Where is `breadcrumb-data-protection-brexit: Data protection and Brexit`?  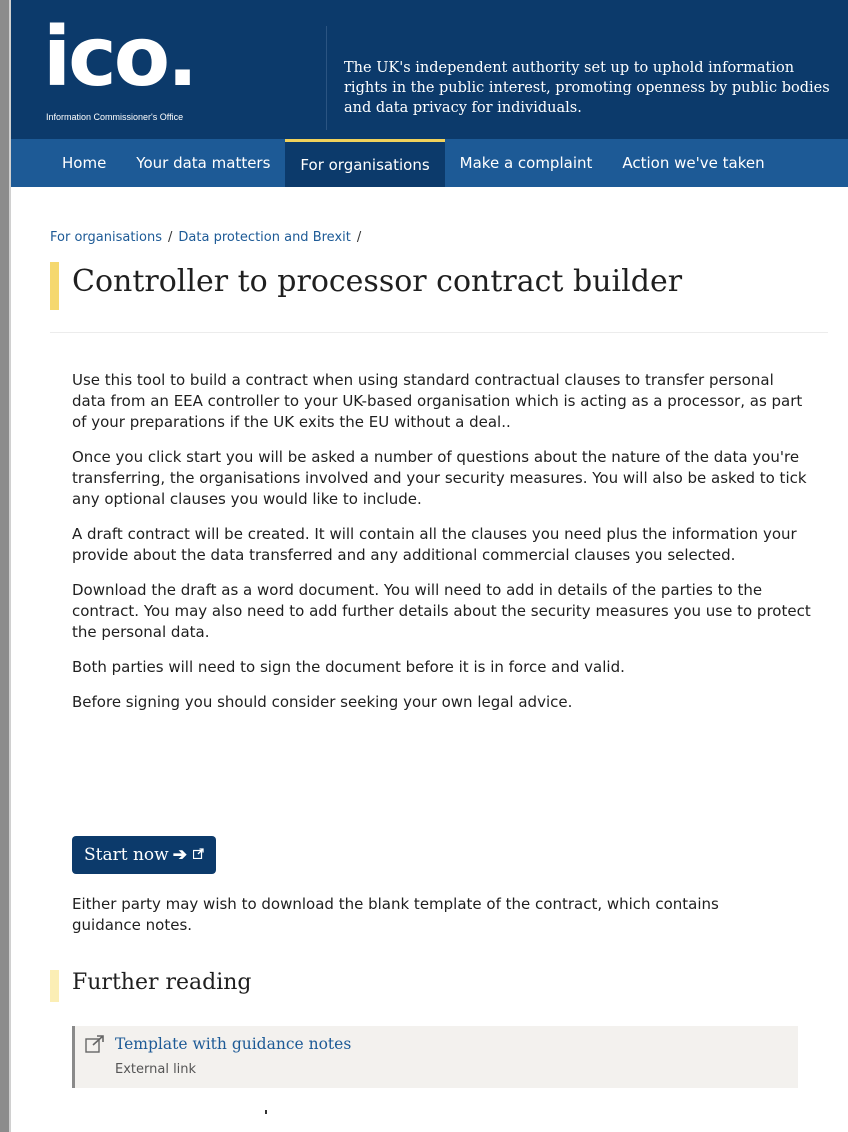 breadcrumb-data-protection-brexit: Data protection and Brexit is located at coordinates (264, 237).